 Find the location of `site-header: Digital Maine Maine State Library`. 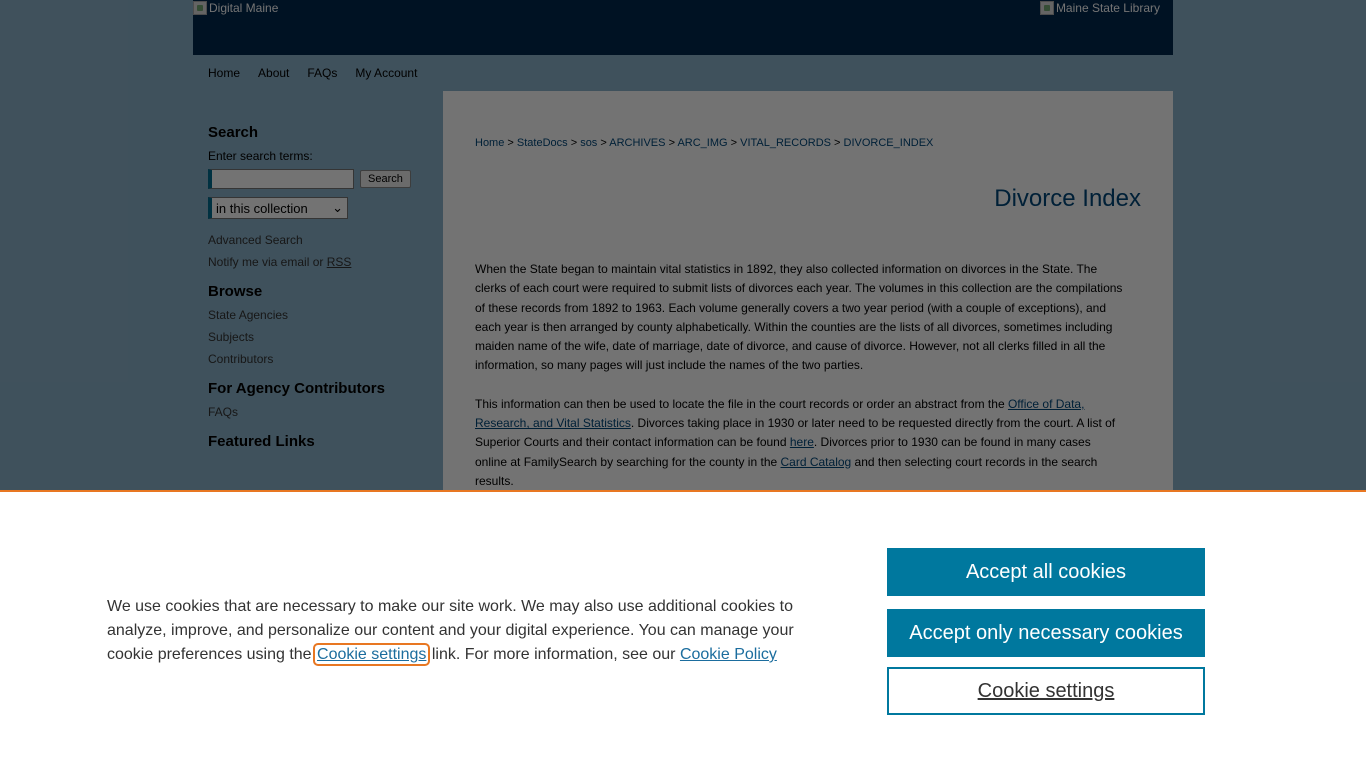

site-header: Digital Maine Maine State Library is located at coordinates (683, 27).